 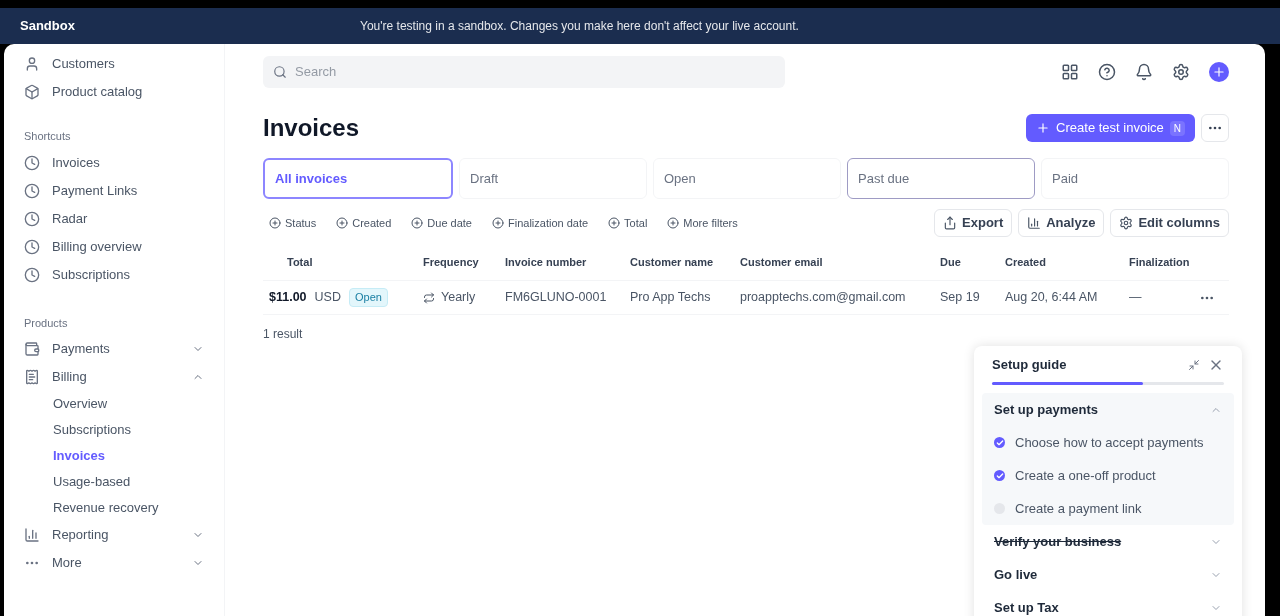 I want to click on sandbox-message: You're testing in a sandbox. Changes you make here don't affect your live account., so click(x=579, y=26).